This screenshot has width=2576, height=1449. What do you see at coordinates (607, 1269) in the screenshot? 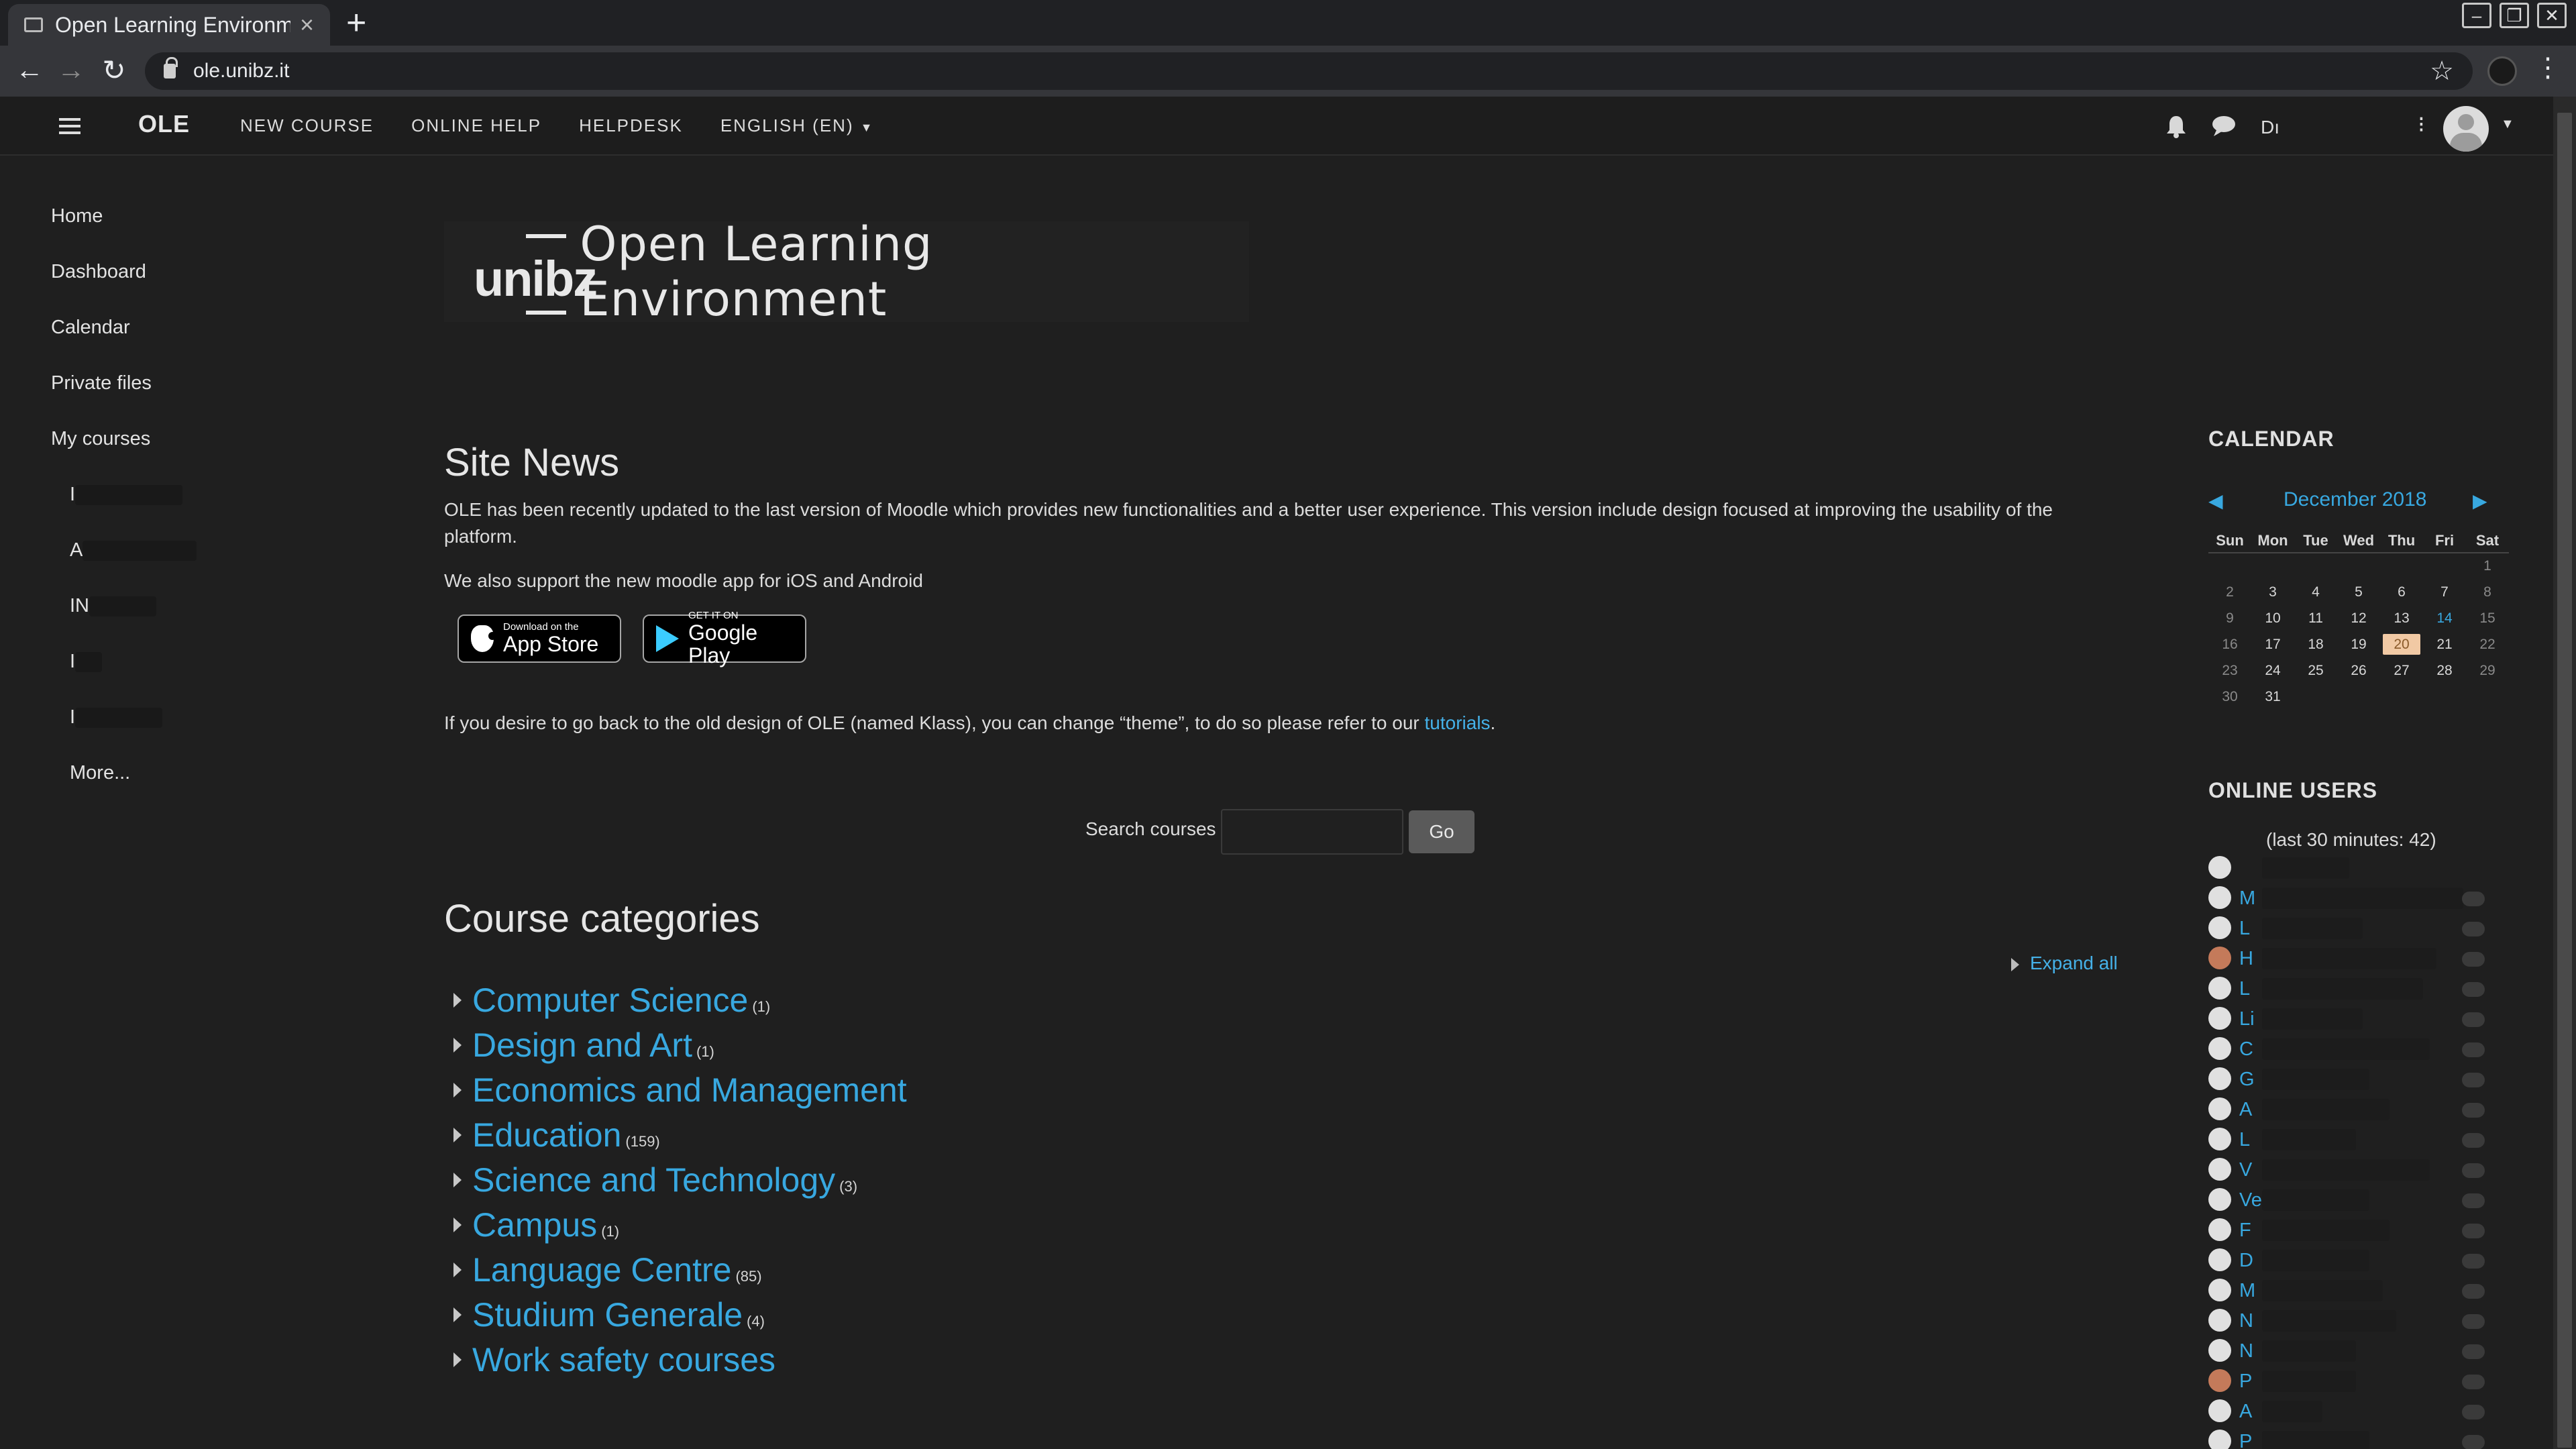
I see `category-item: Language Centre (85)` at bounding box center [607, 1269].